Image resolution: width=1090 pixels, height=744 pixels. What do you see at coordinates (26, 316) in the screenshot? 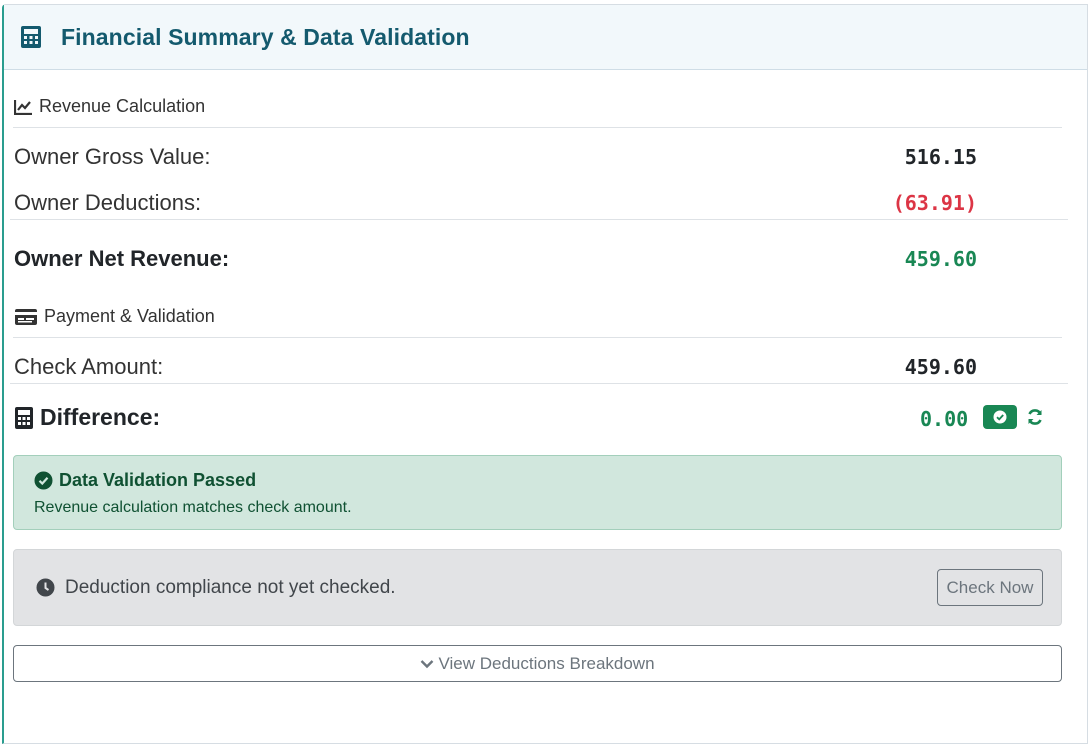
I see `credit-card-icon` at bounding box center [26, 316].